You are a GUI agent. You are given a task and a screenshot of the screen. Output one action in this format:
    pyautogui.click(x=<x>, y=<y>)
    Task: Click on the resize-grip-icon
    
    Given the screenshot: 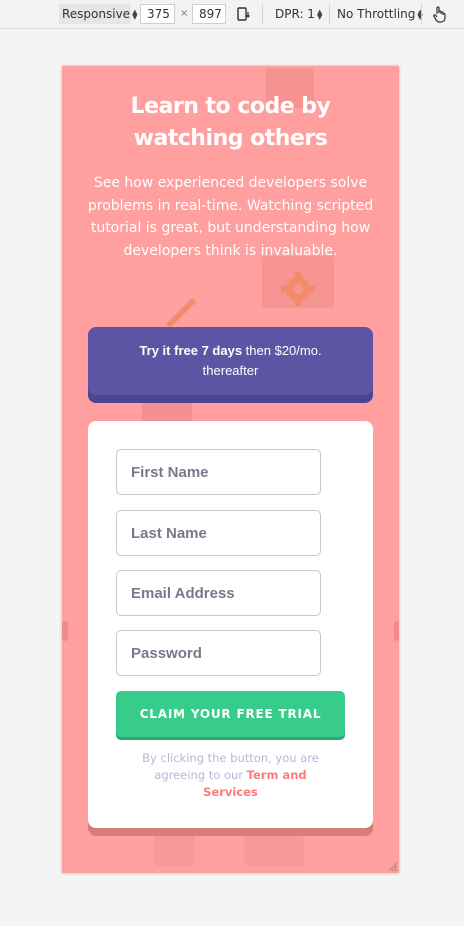 What is the action you would take?
    pyautogui.click(x=392, y=866)
    